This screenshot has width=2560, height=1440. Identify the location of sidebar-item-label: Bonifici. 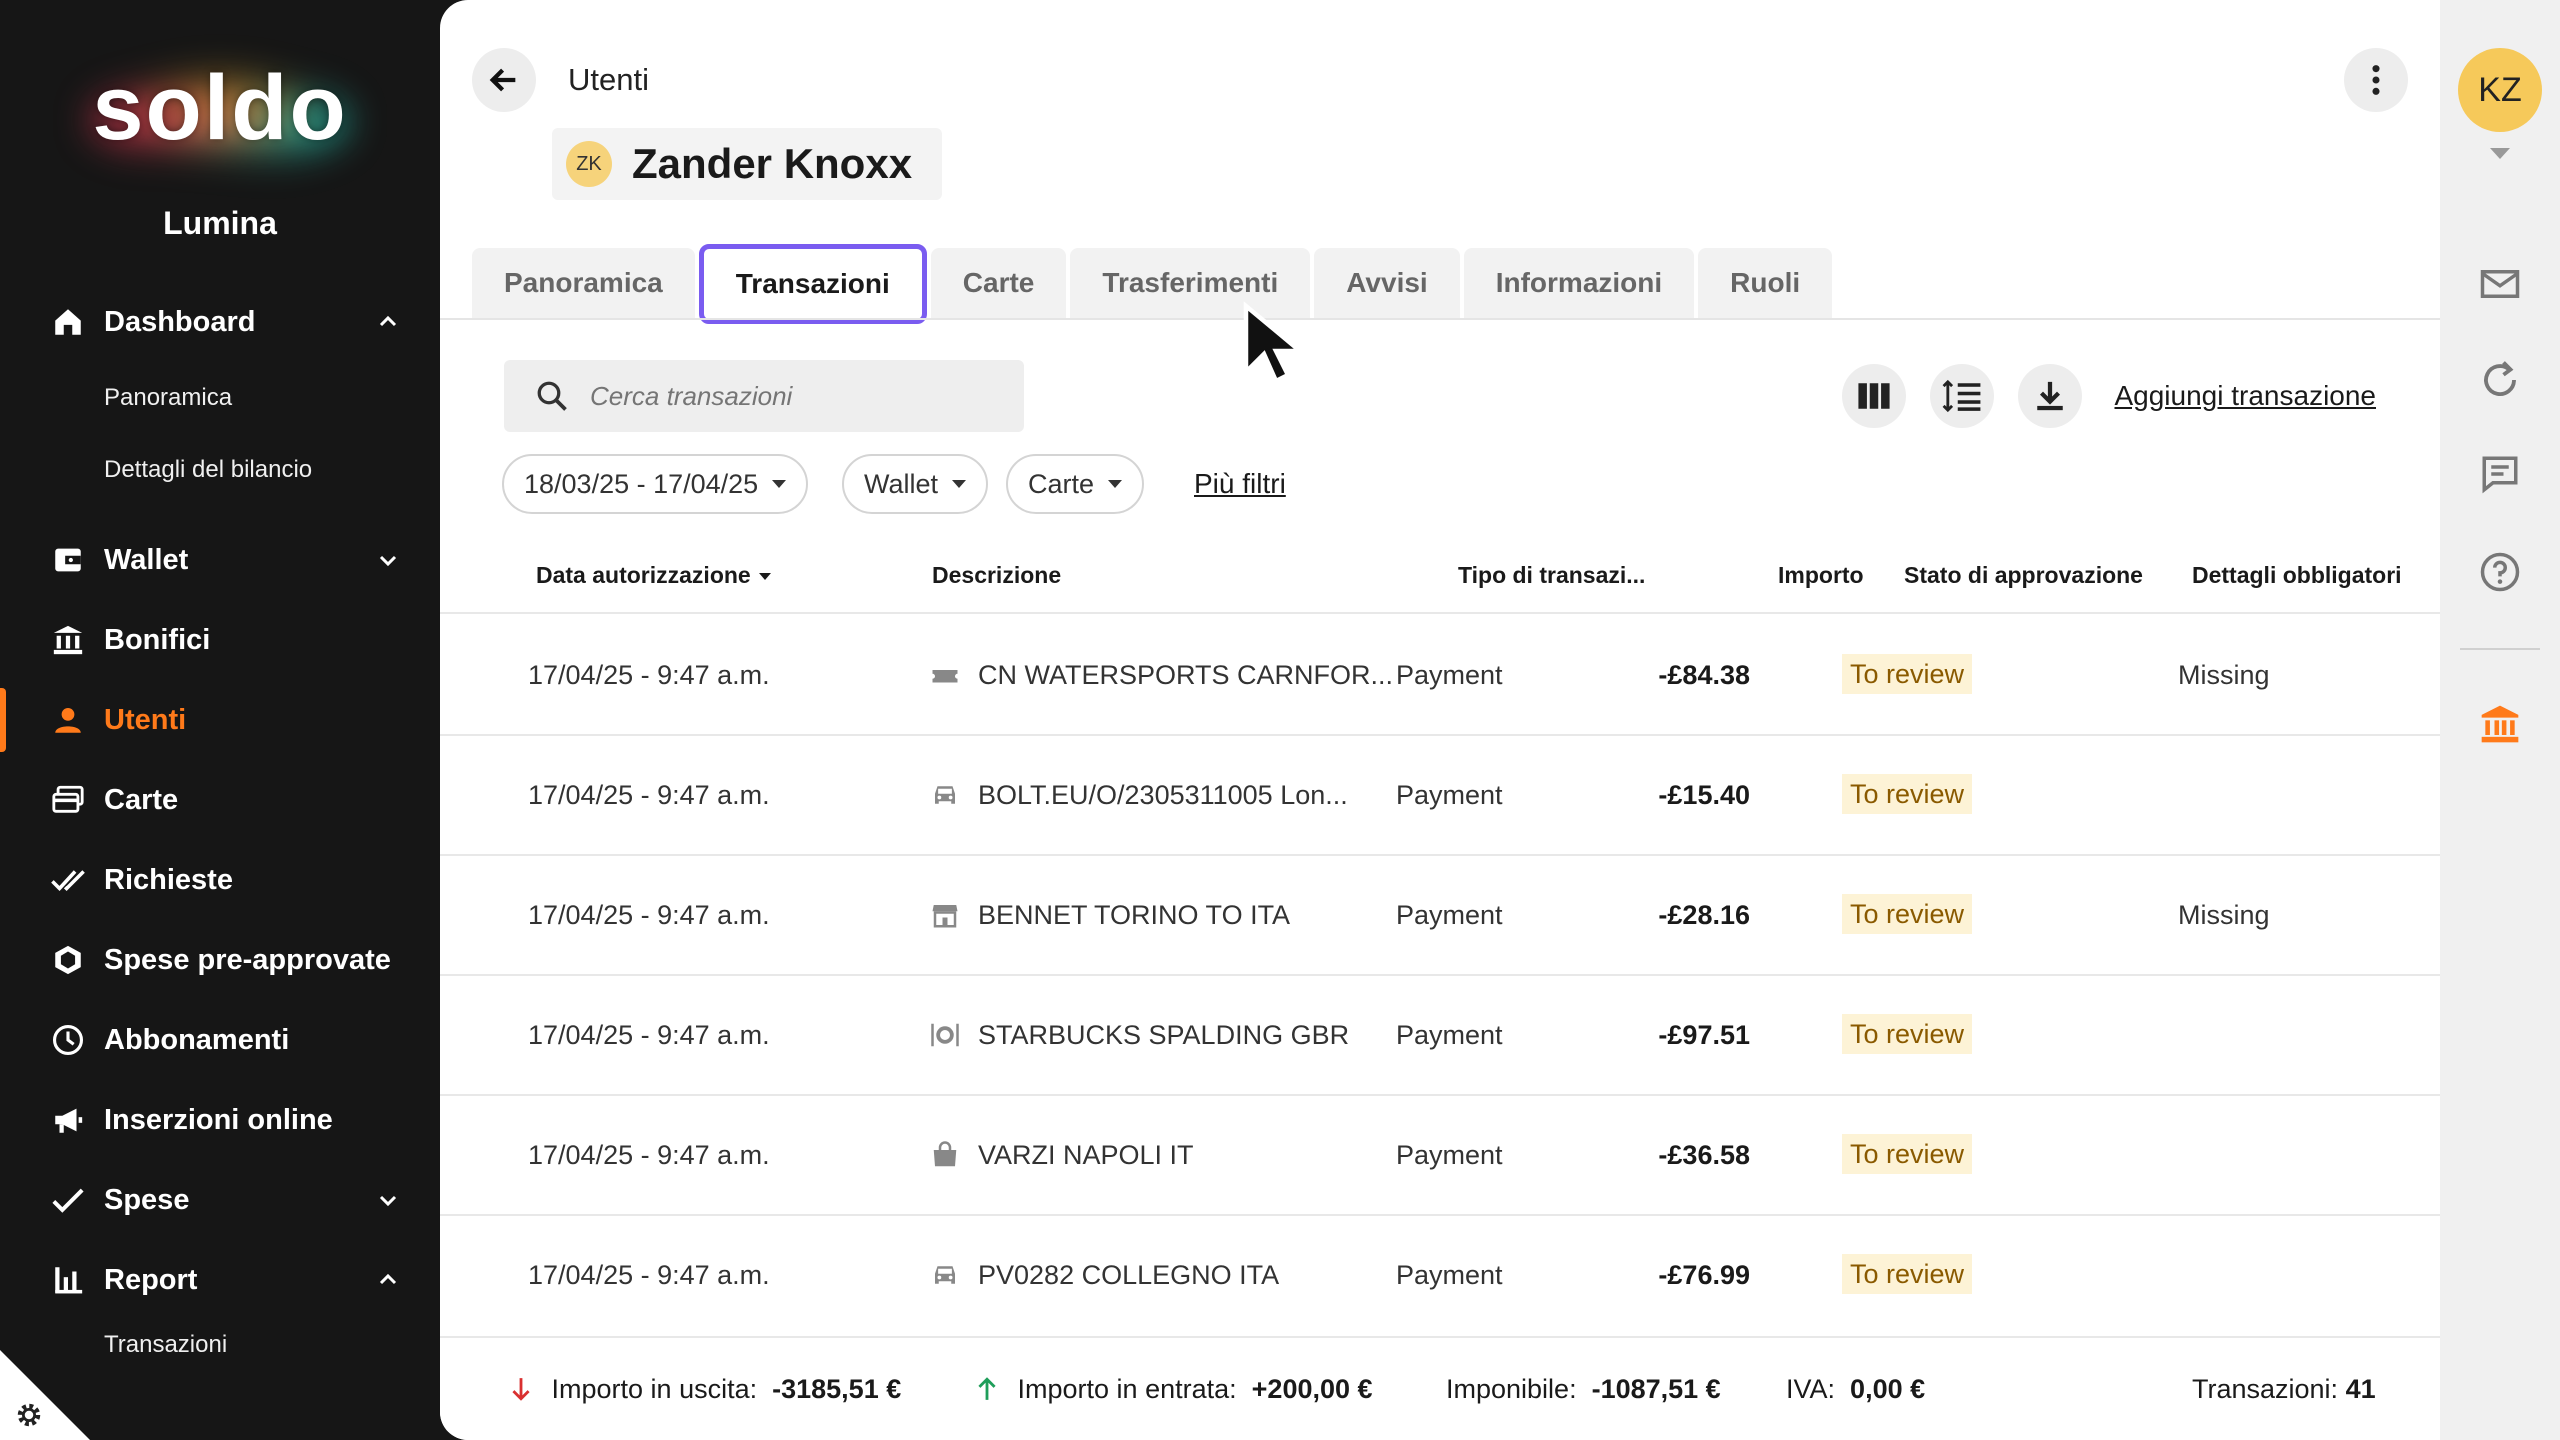
(157, 639).